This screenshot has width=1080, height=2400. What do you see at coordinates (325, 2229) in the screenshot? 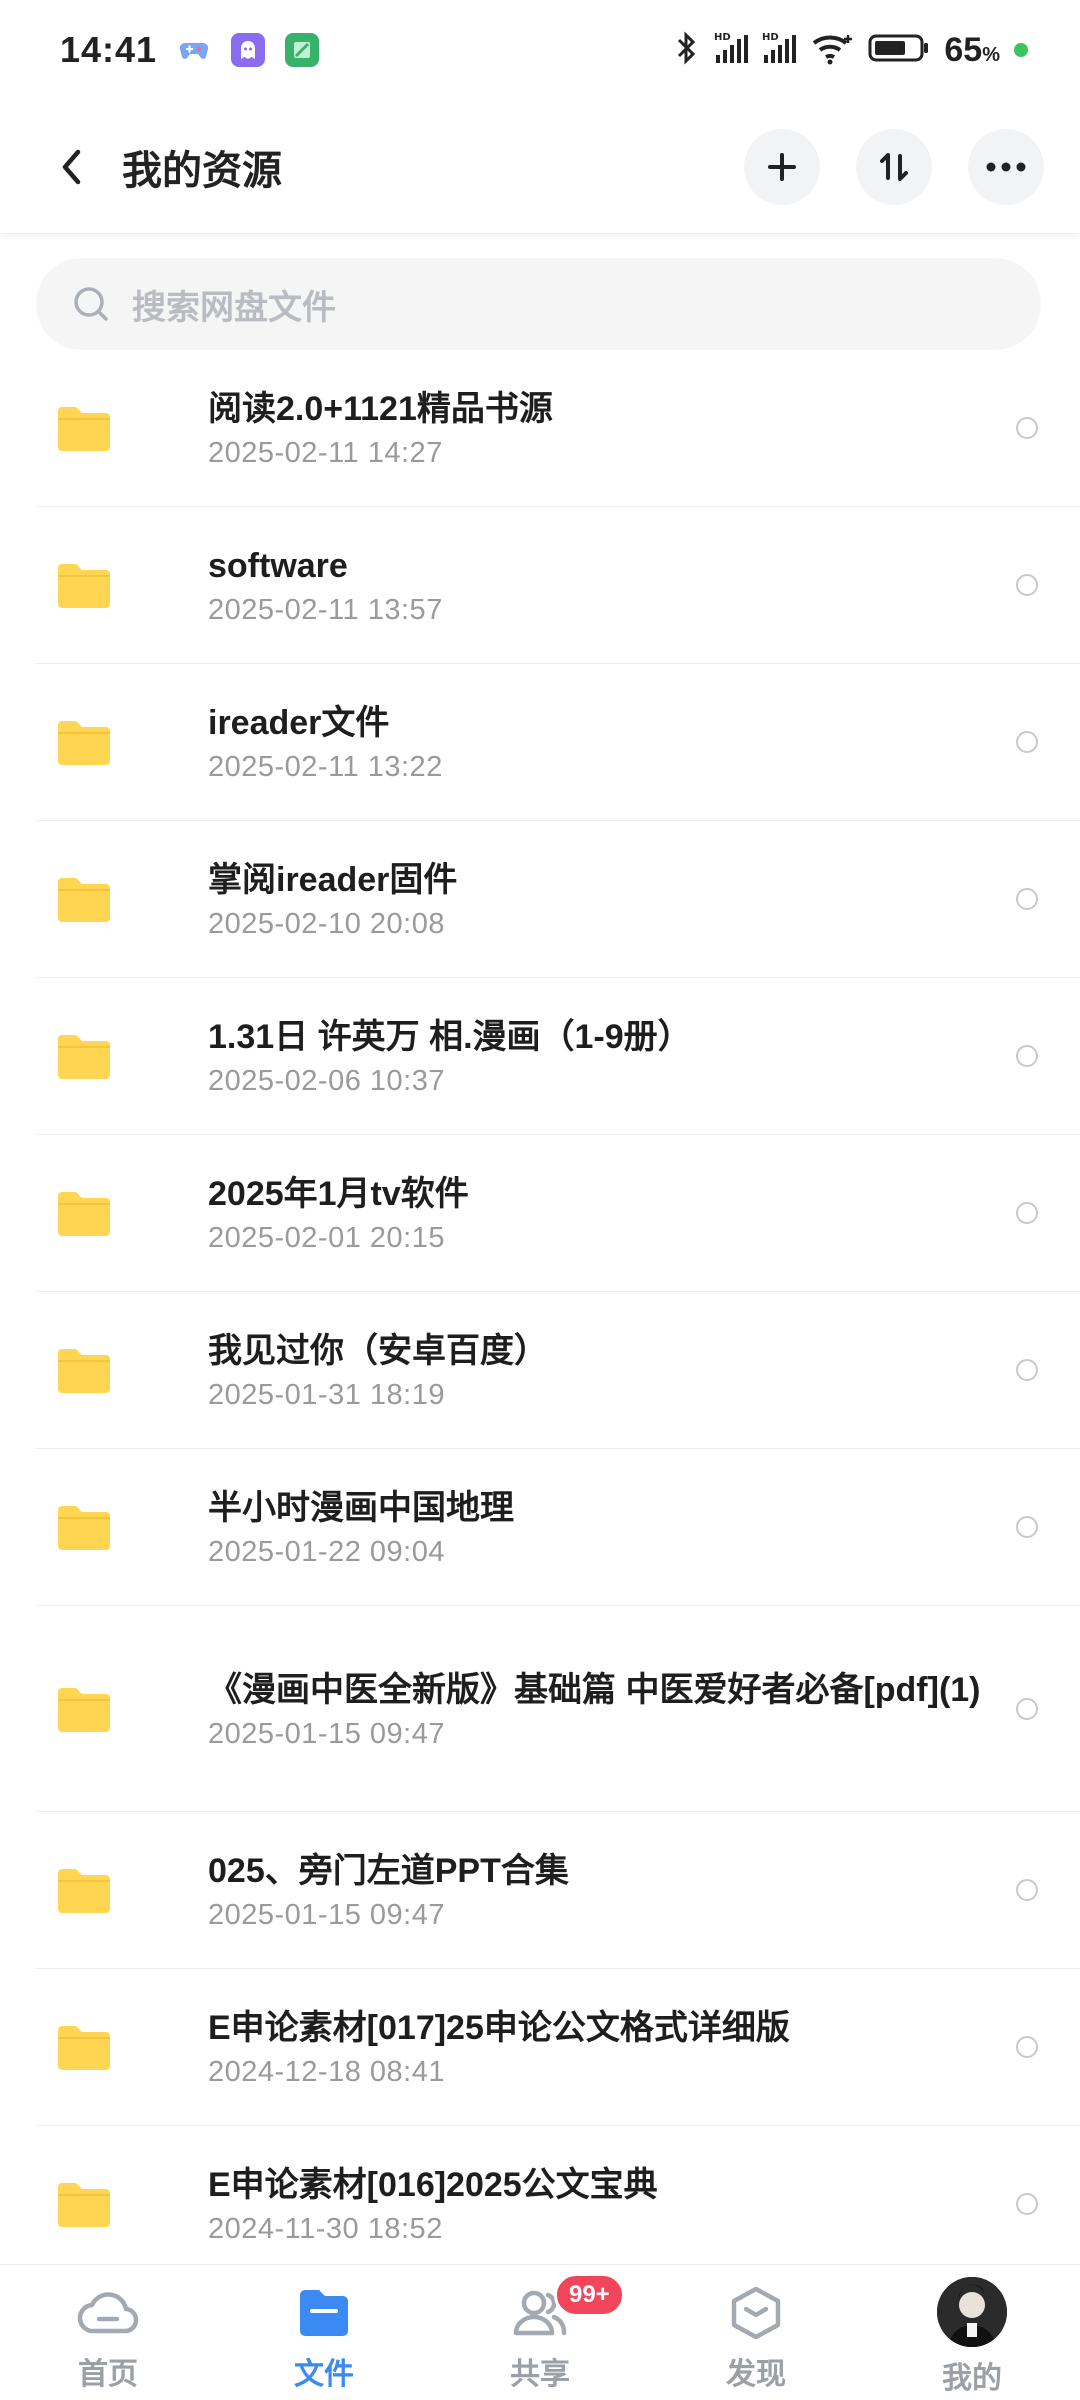
I see `file-date: 2024-11-30 18:52` at bounding box center [325, 2229].